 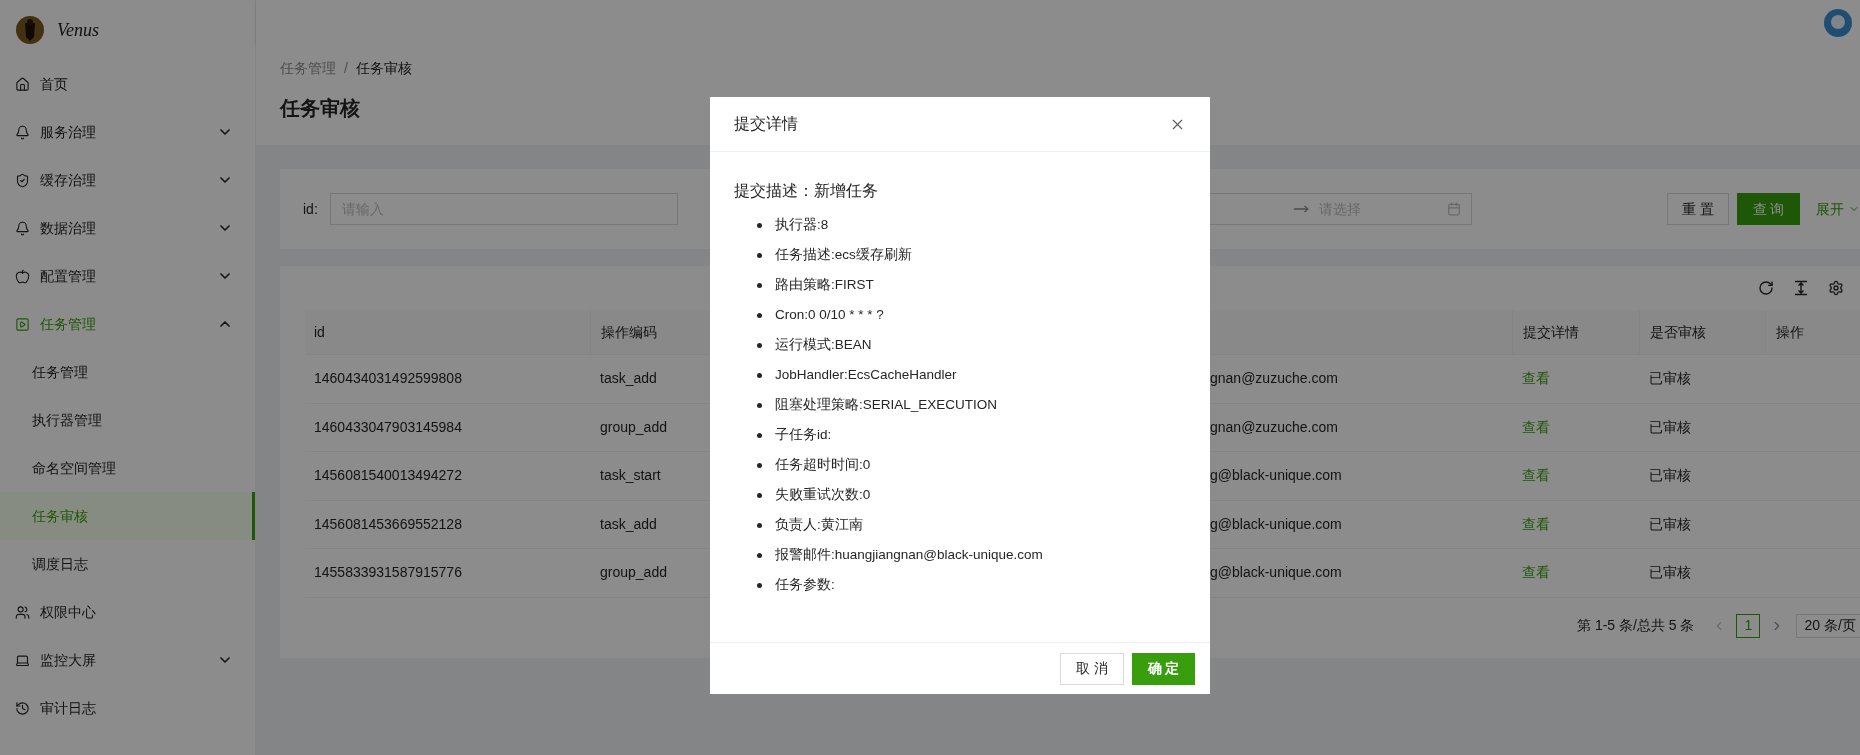 What do you see at coordinates (388, 426) in the screenshot?
I see `table-cell: 1460433047903145984` at bounding box center [388, 426].